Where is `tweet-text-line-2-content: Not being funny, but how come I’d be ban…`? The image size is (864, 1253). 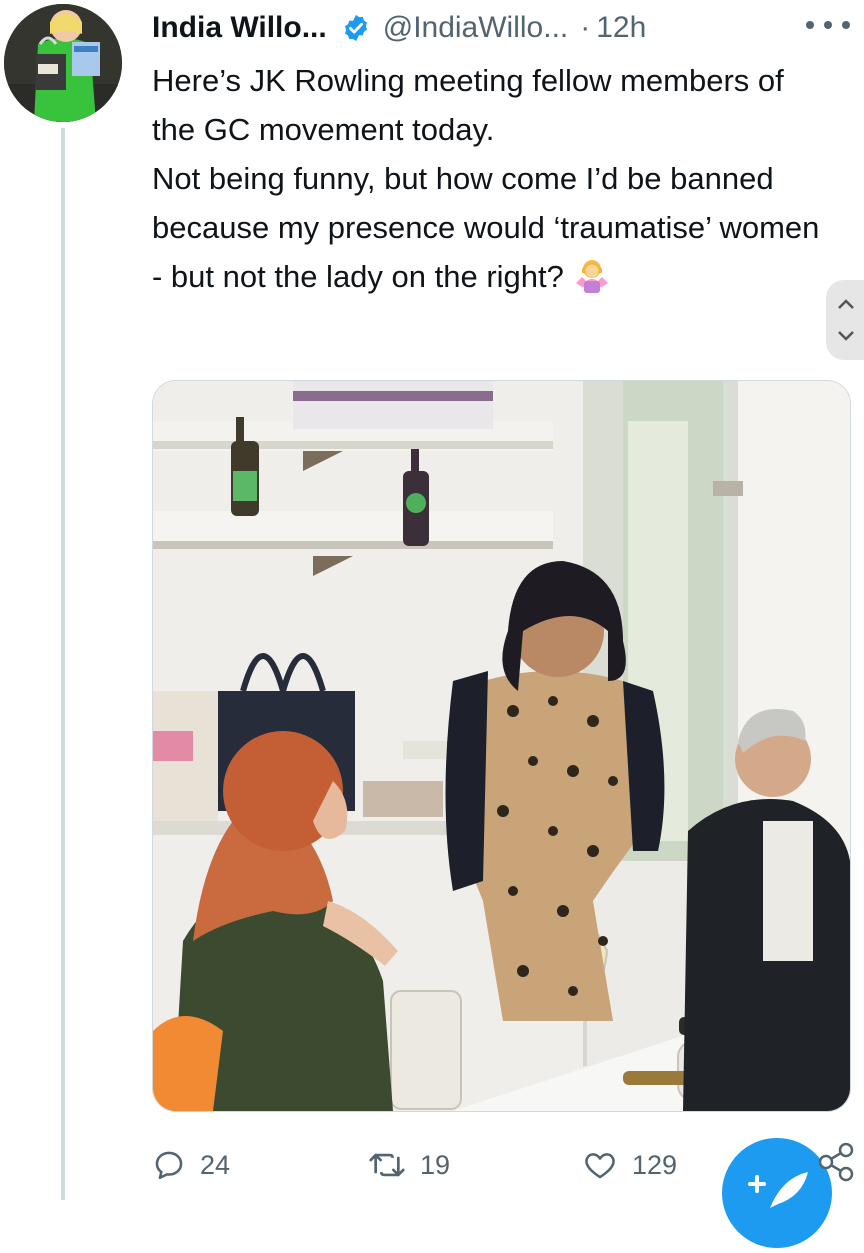
tweet-text-line-2-content: Not being funny, but how come I’d be ban… is located at coordinates (486, 227).